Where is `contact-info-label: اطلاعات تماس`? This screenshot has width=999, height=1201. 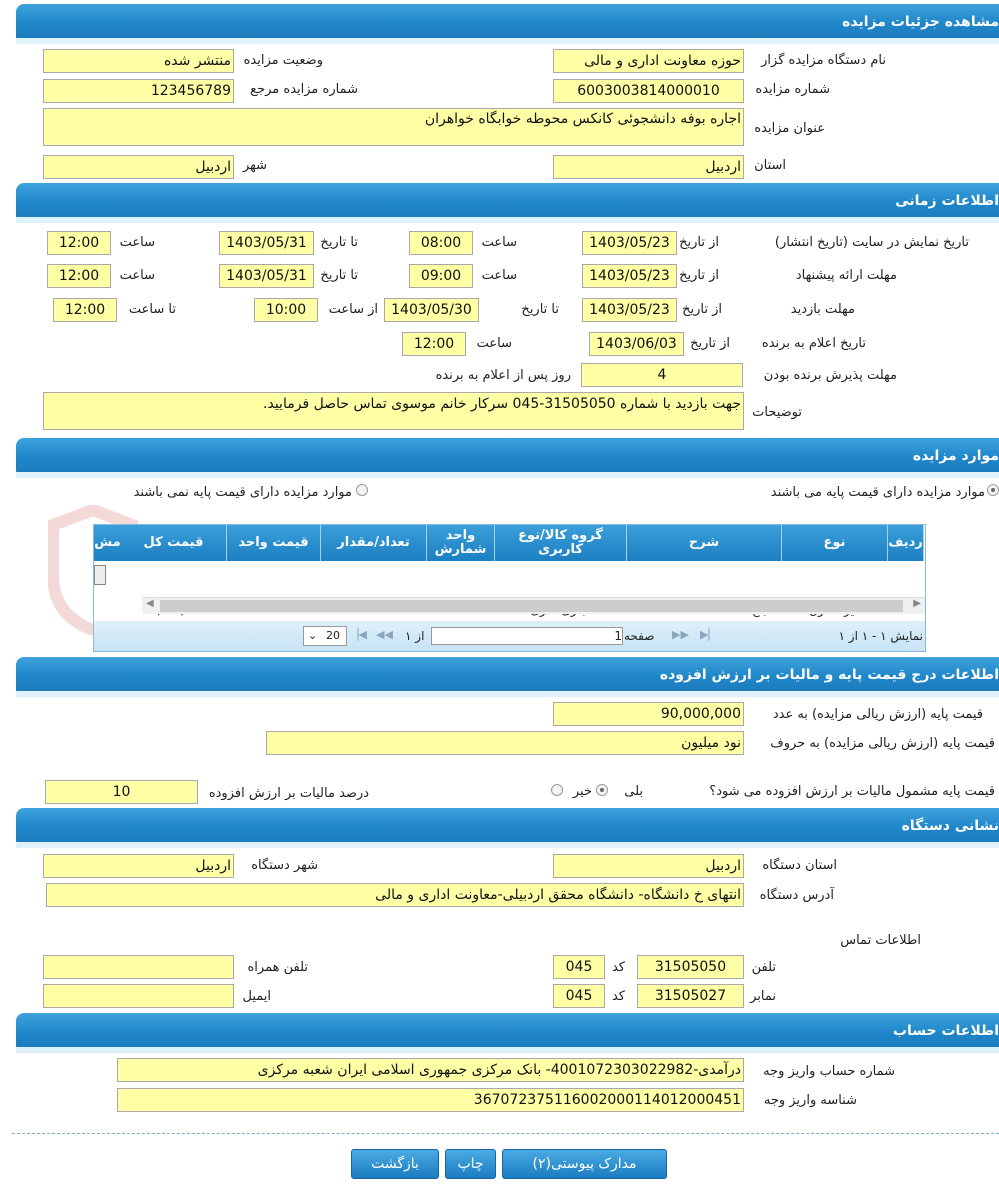 contact-info-label: اطلاعات تماس is located at coordinates (880, 940).